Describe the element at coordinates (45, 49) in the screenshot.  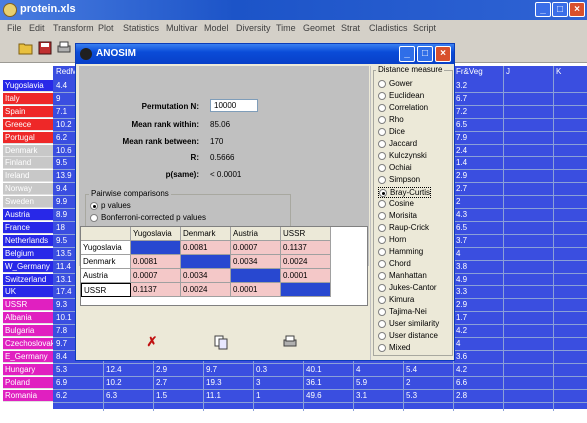
I see `save-icon` at that location.